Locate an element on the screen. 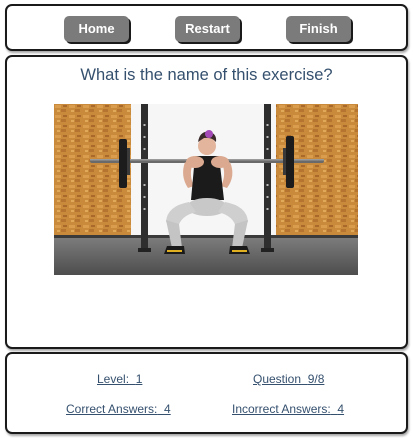  home-button: Home is located at coordinates (96, 29).